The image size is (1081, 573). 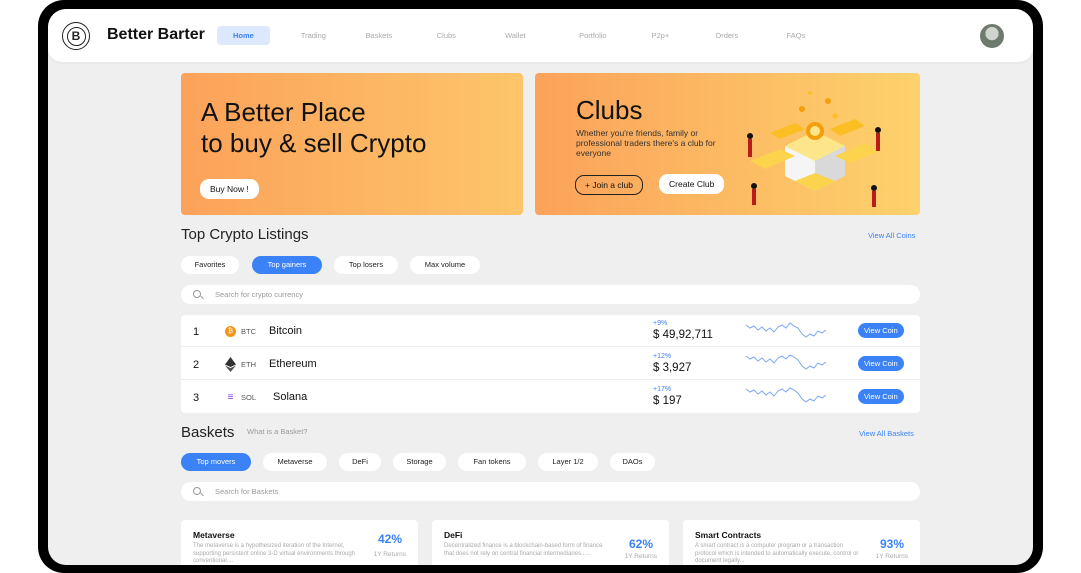 I want to click on change-cell: +17%, so click(x=662, y=389).